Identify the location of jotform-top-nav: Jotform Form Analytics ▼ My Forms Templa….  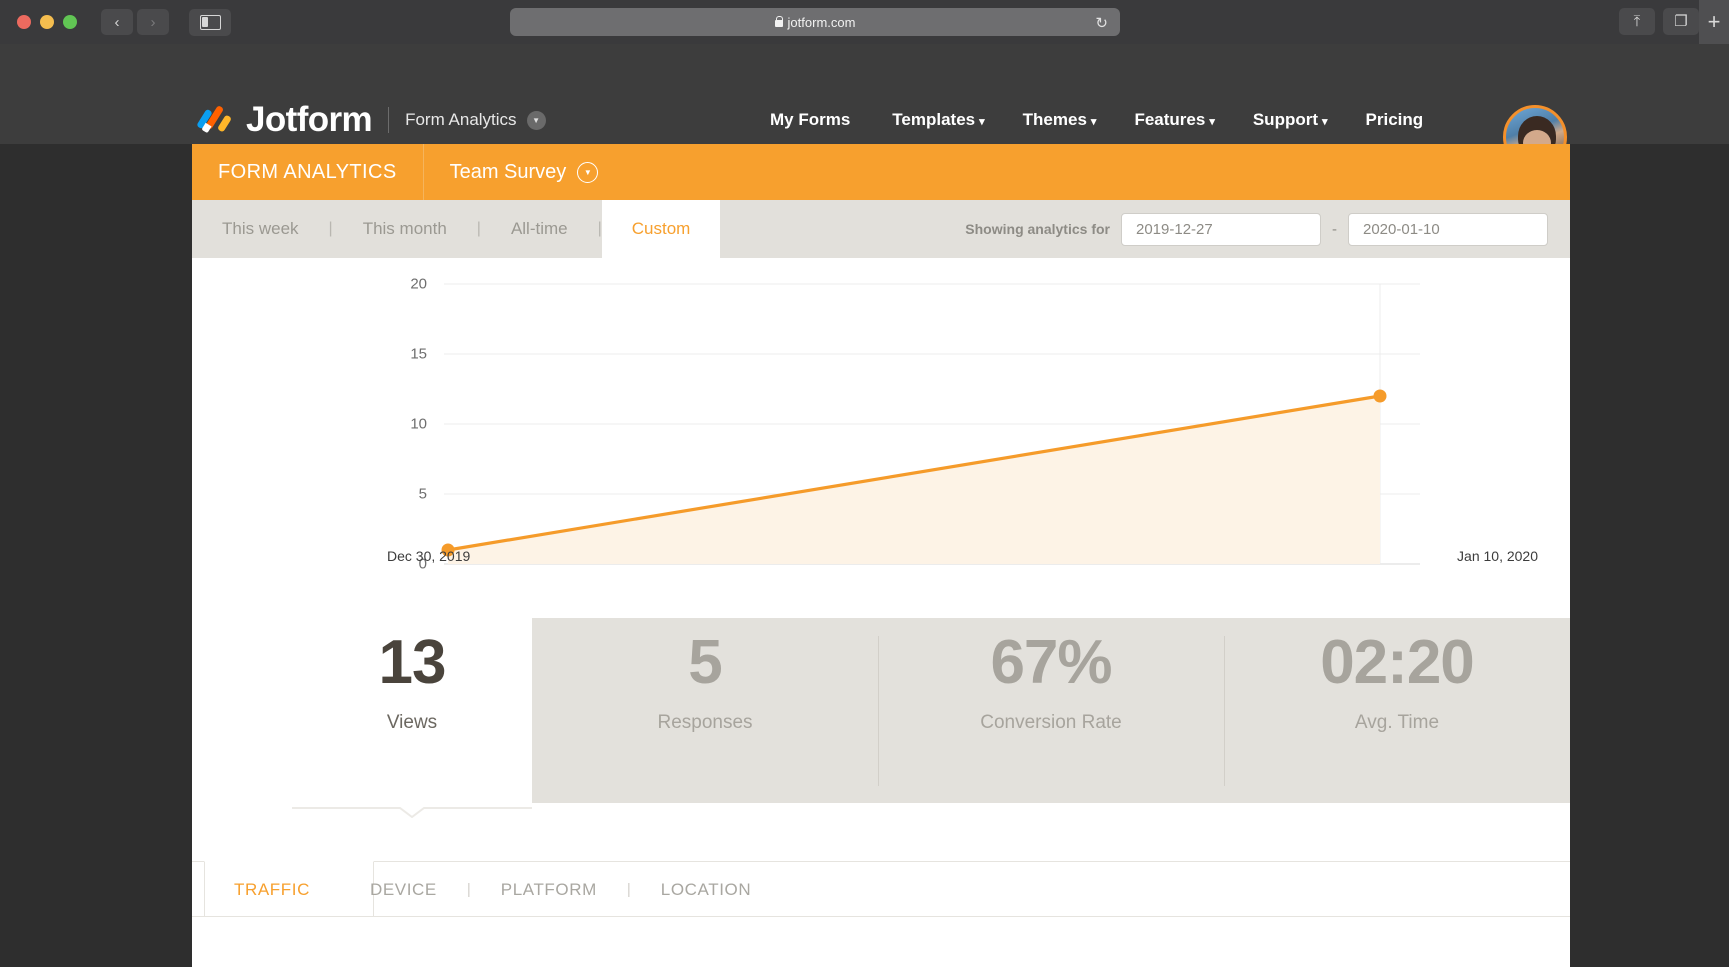
(864, 106).